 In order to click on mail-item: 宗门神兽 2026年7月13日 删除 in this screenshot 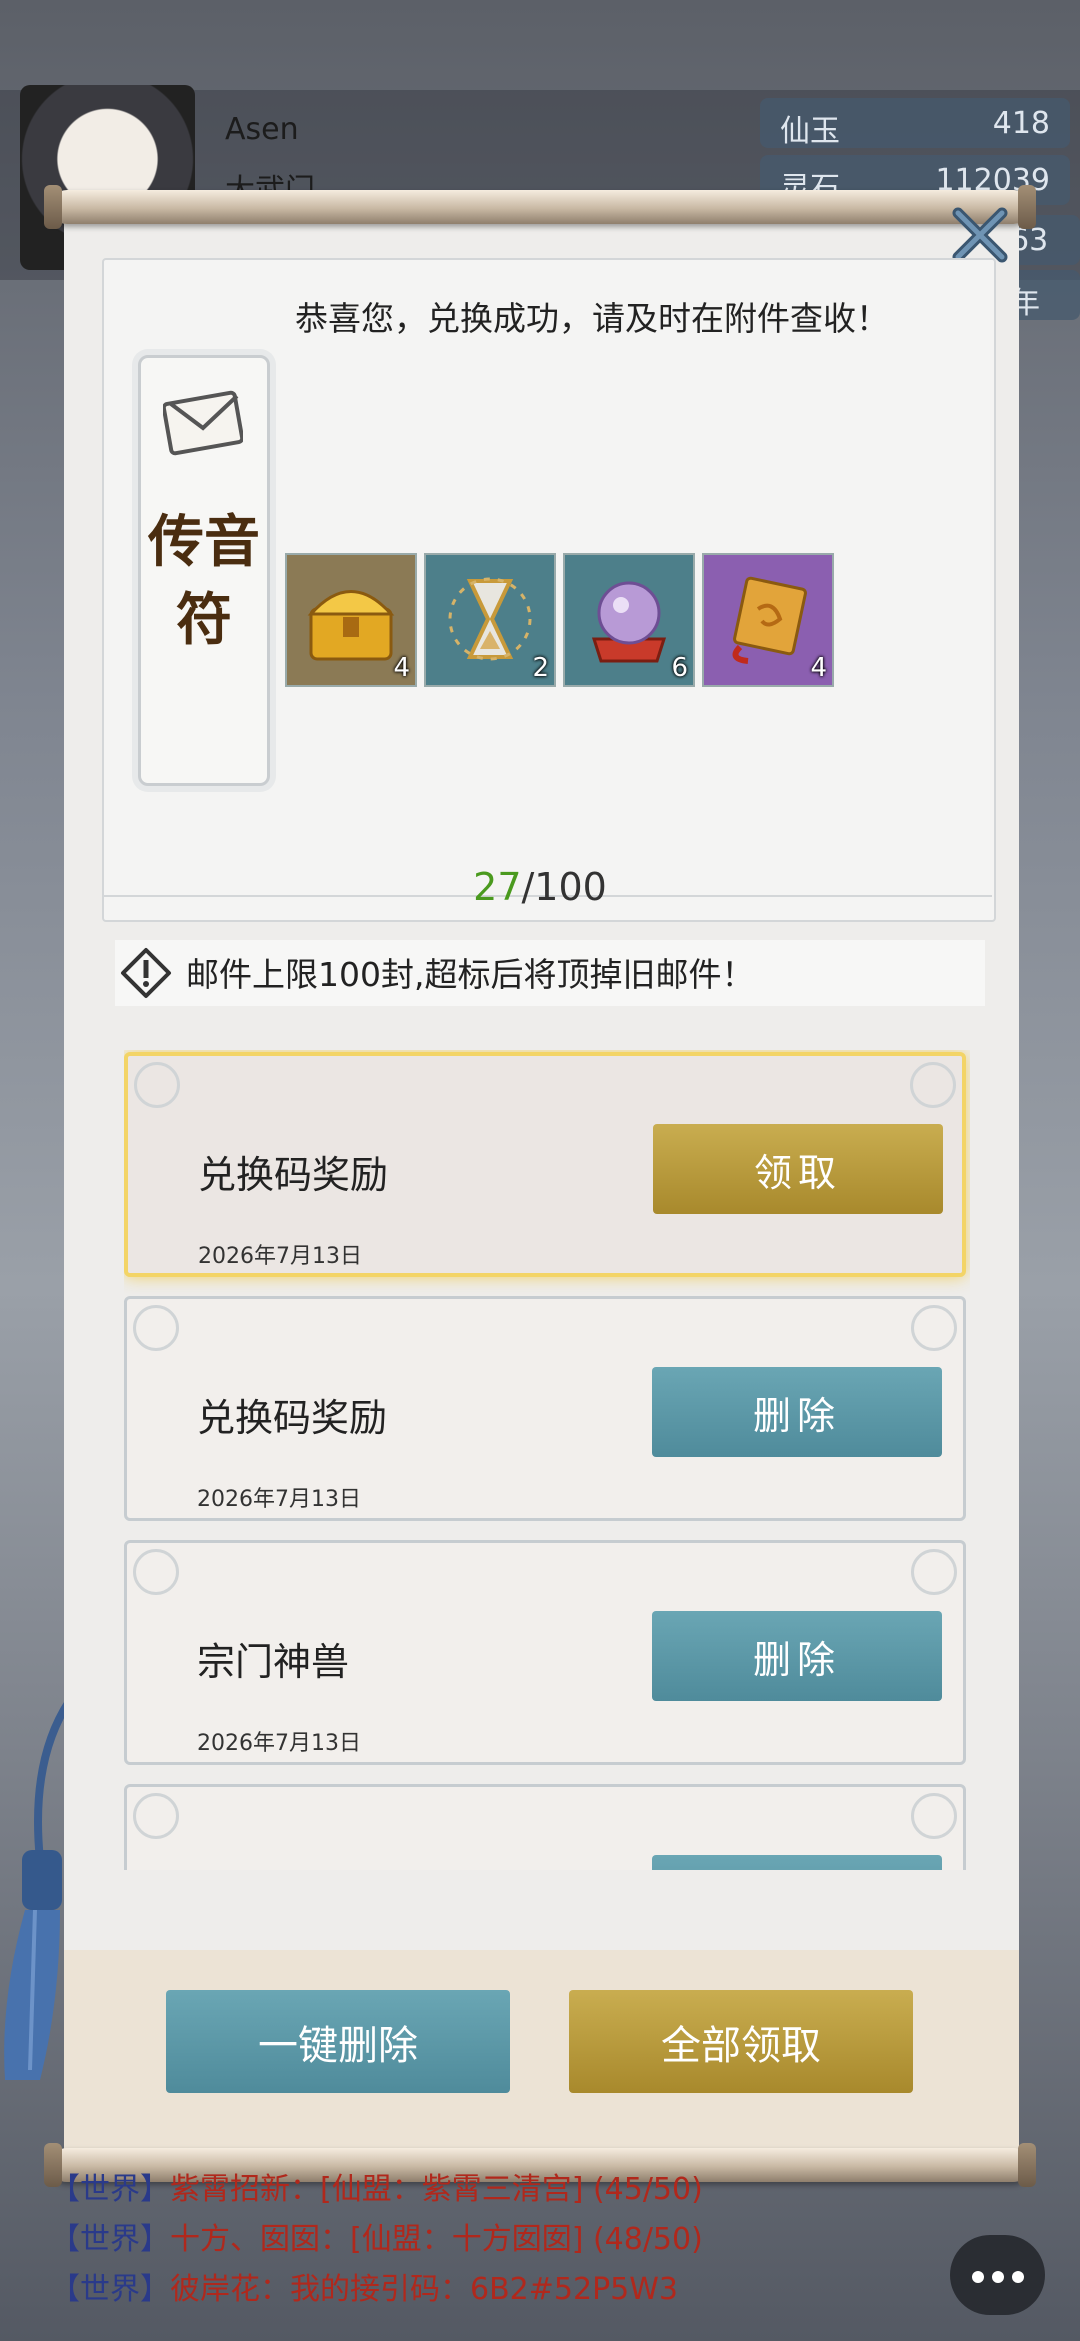, I will do `click(545, 1652)`.